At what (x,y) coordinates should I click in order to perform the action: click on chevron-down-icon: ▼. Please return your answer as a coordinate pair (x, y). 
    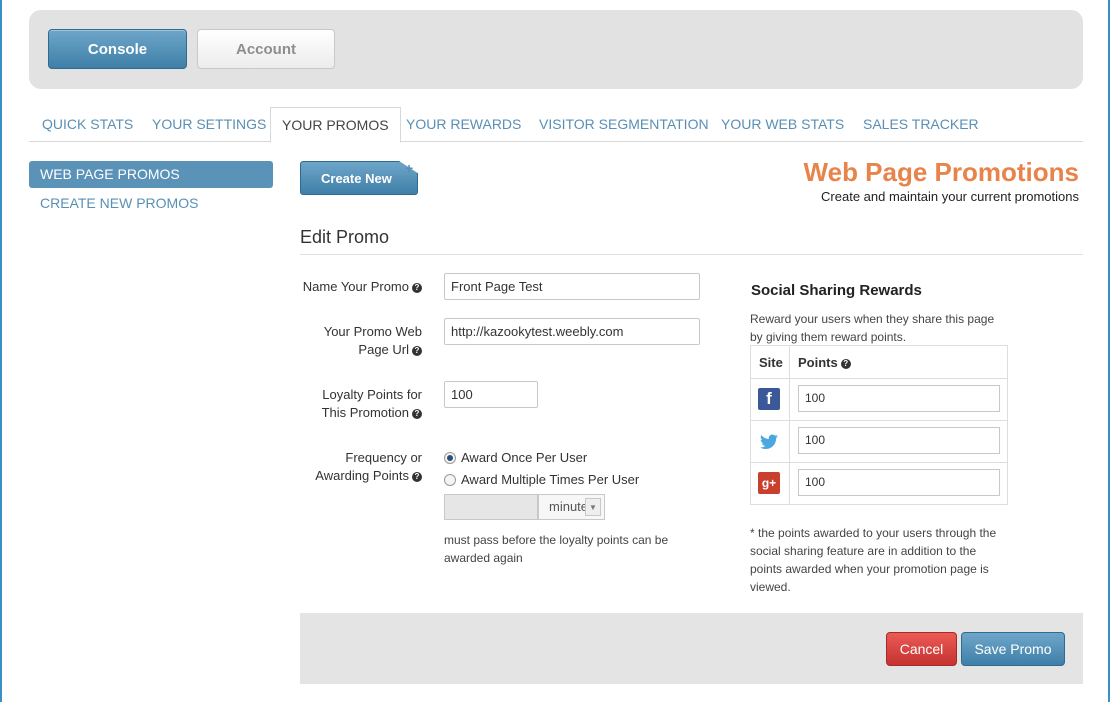
    Looking at the image, I should click on (593, 507).